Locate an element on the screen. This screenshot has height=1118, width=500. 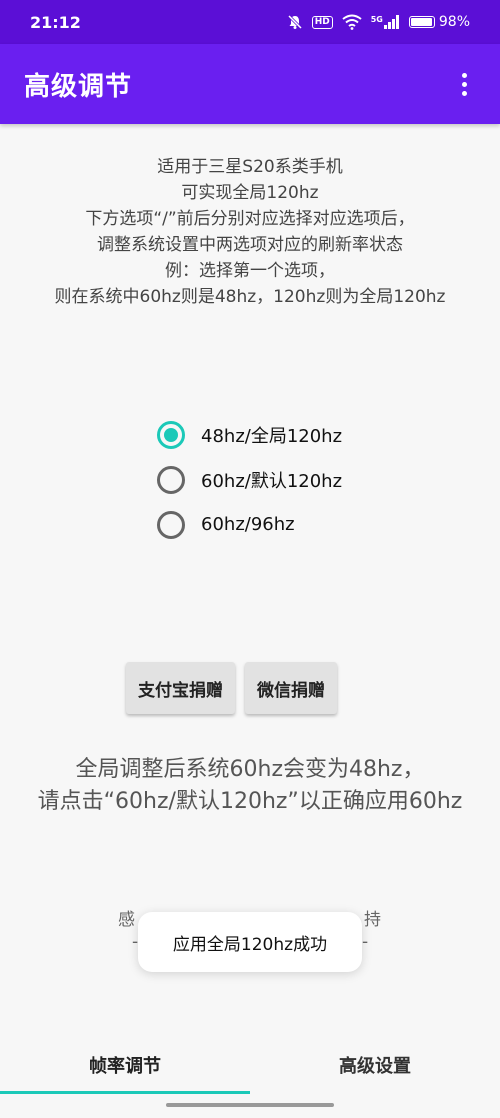
radio-option-60hz-96hz: 60hz/96hz is located at coordinates (249, 524).